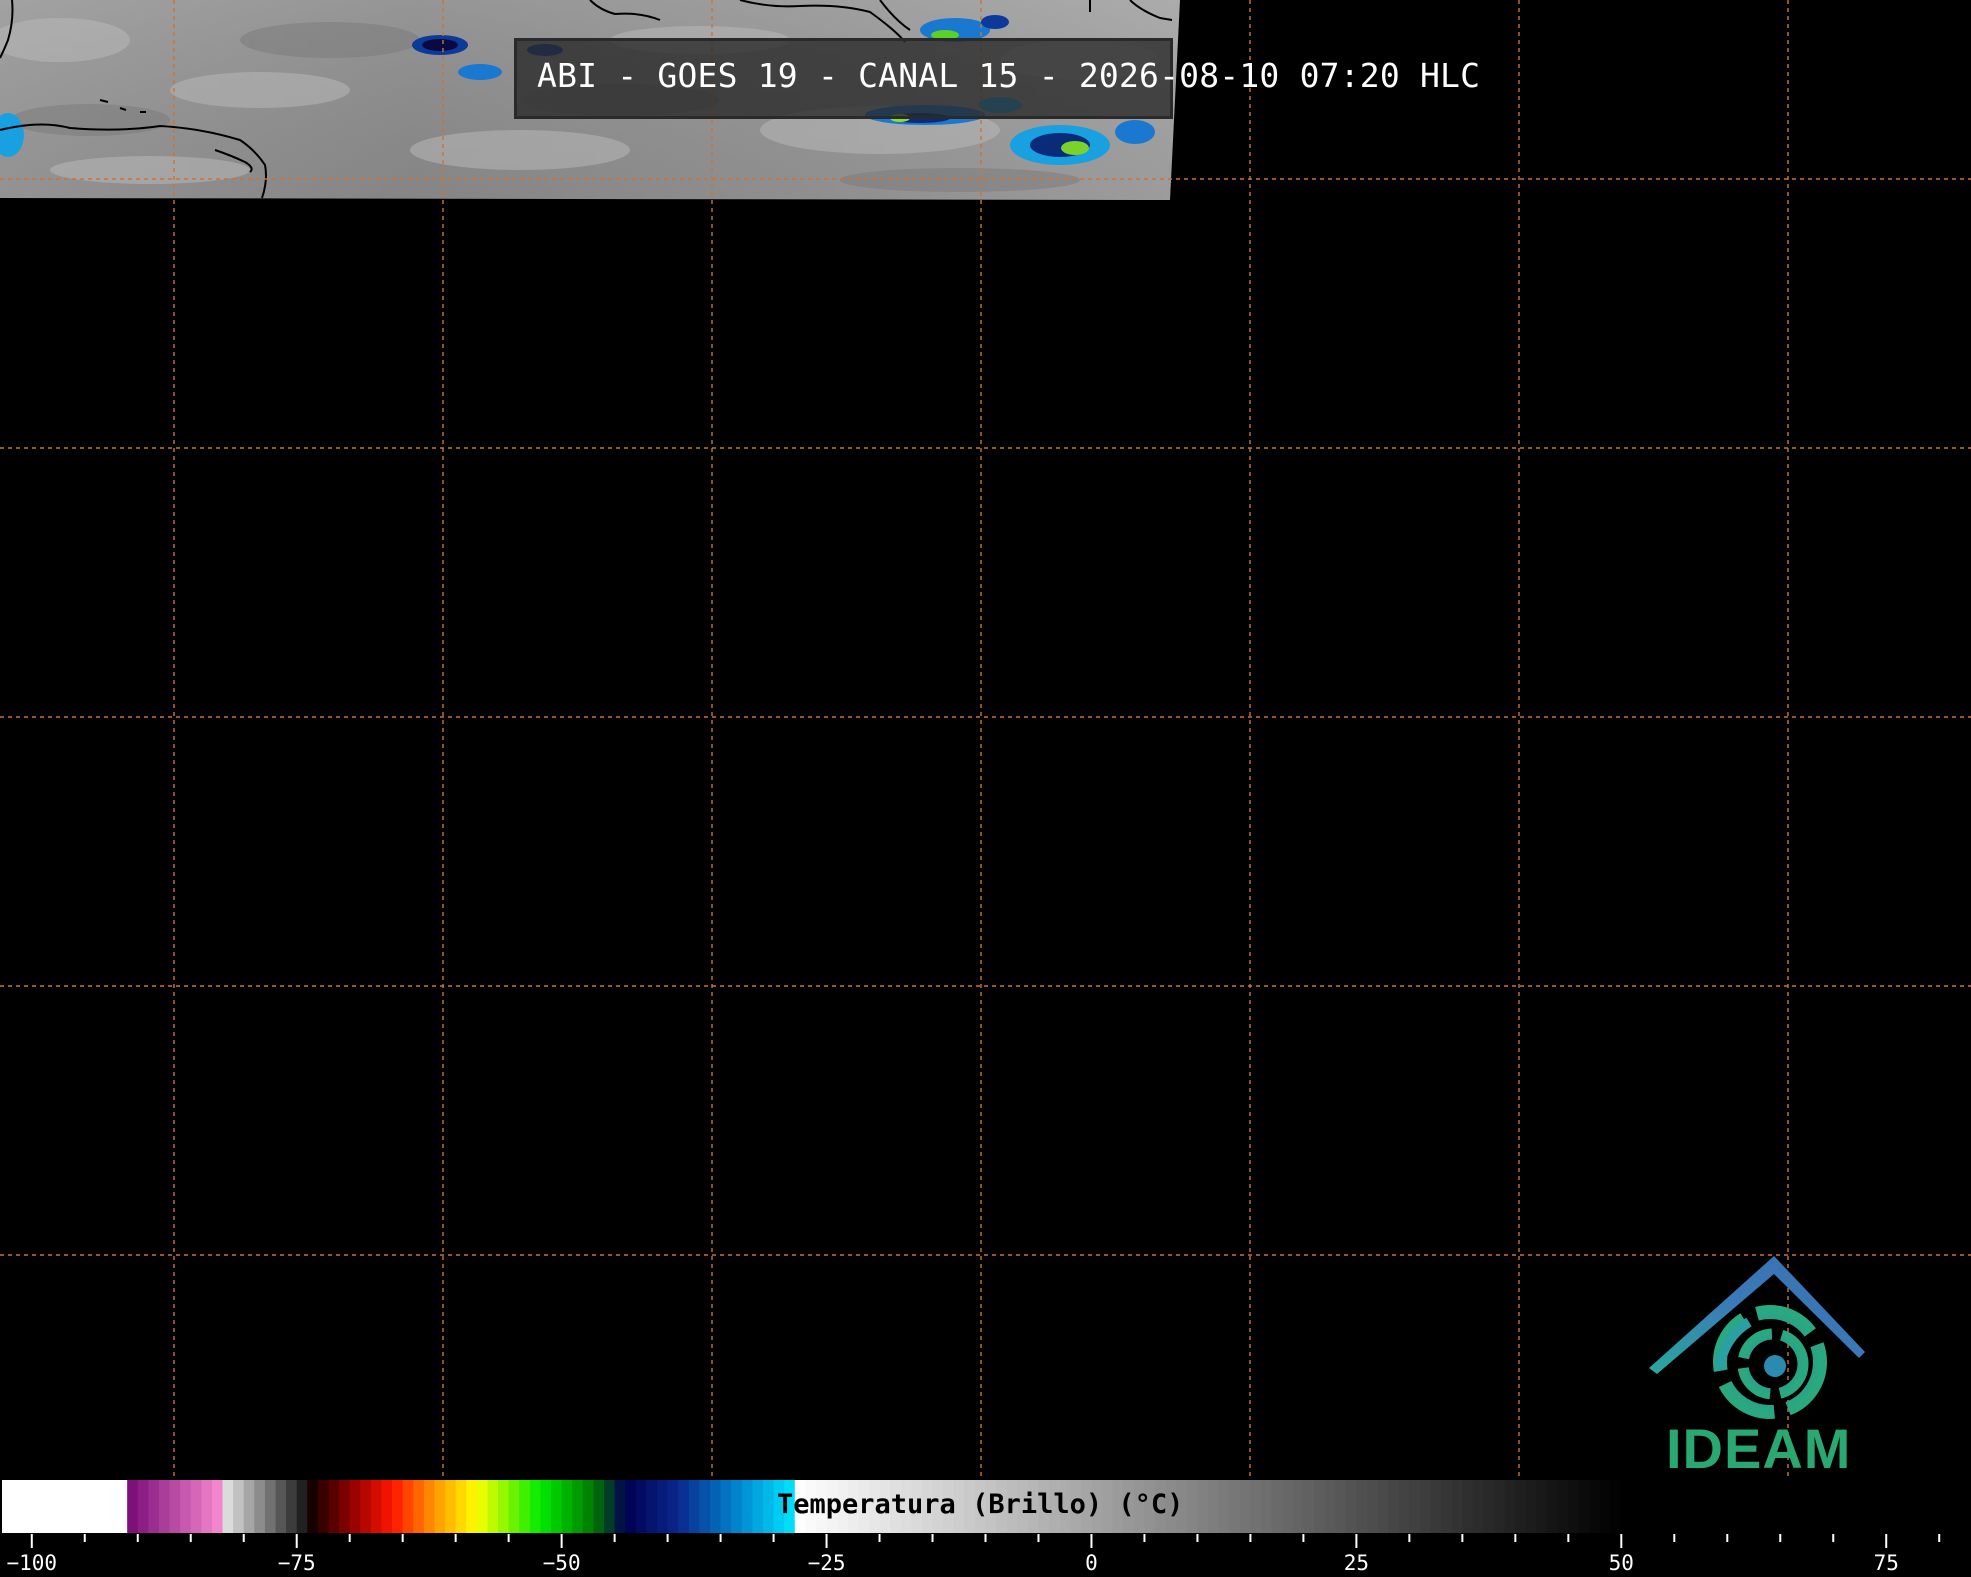  I want to click on colorbar-label: Temperatura (Brillo) (°C), so click(980, 1504).